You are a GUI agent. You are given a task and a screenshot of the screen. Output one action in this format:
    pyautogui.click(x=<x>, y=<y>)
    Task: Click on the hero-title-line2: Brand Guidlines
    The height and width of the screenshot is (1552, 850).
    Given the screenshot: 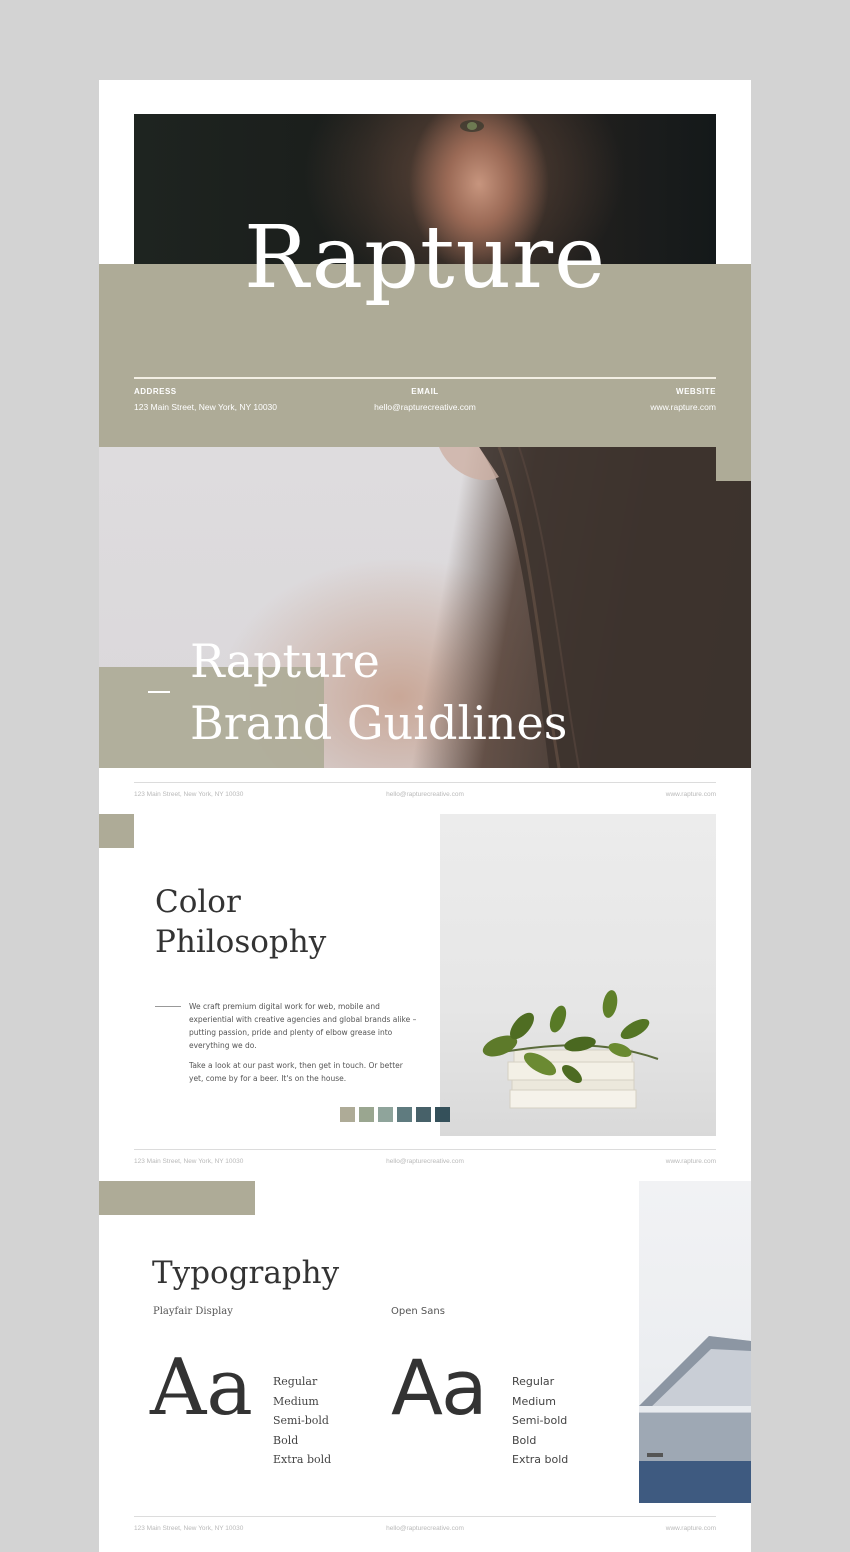 What is the action you would take?
    pyautogui.click(x=379, y=723)
    